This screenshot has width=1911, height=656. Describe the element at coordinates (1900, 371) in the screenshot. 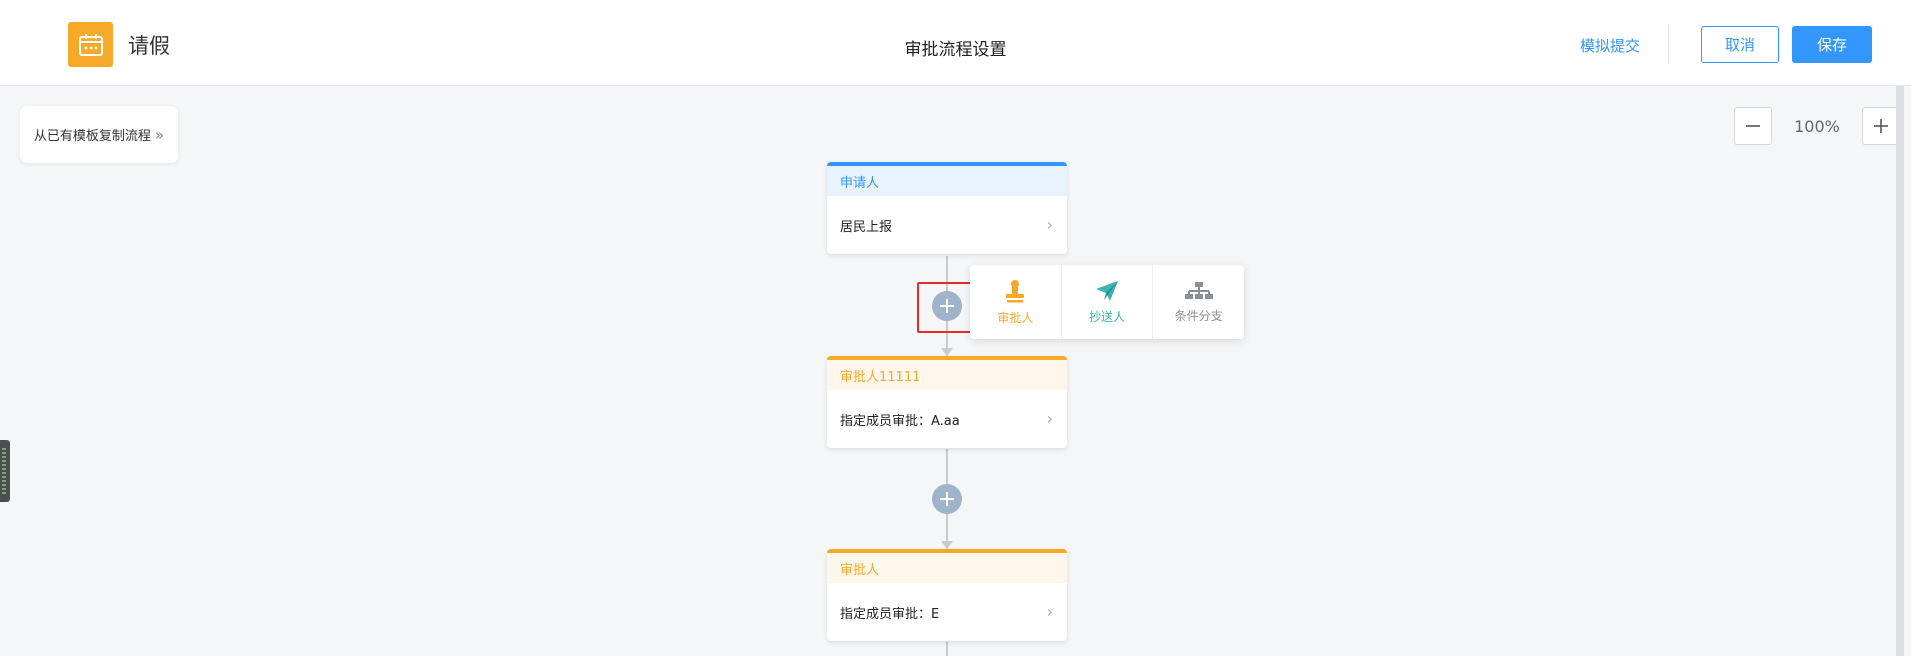

I see `vertical-scrollbar` at that location.